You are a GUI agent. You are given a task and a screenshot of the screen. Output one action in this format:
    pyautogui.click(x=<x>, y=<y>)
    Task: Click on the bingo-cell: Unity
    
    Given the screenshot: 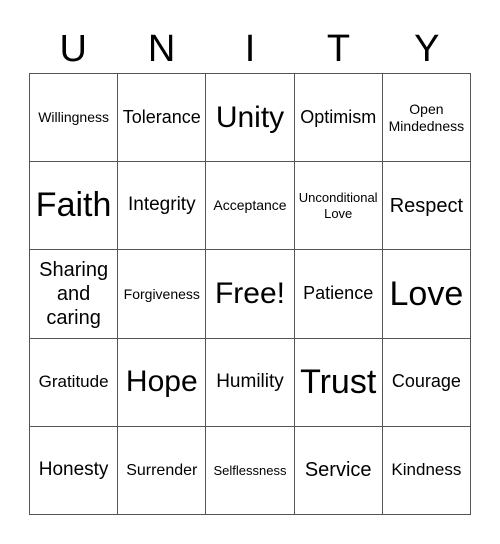 What is the action you would take?
    pyautogui.click(x=250, y=118)
    